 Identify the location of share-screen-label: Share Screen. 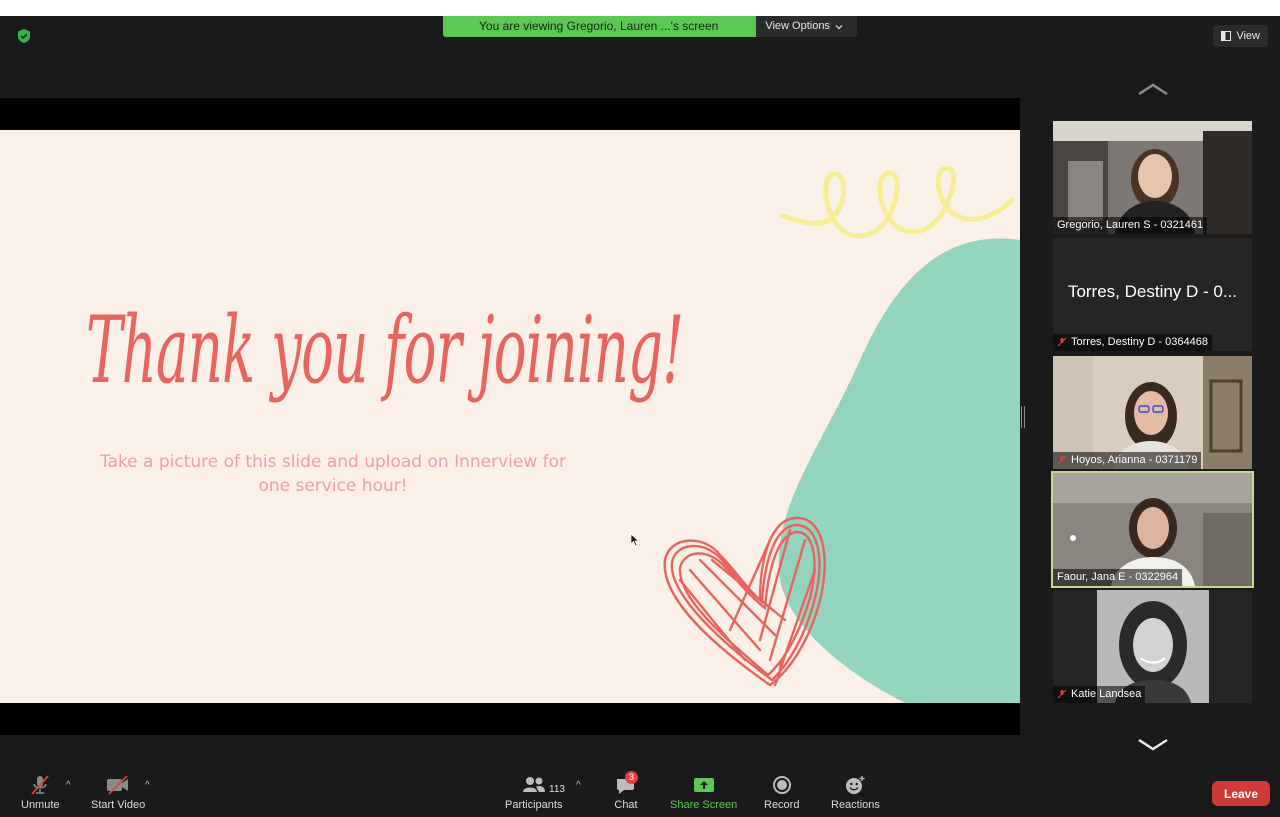
(704, 805).